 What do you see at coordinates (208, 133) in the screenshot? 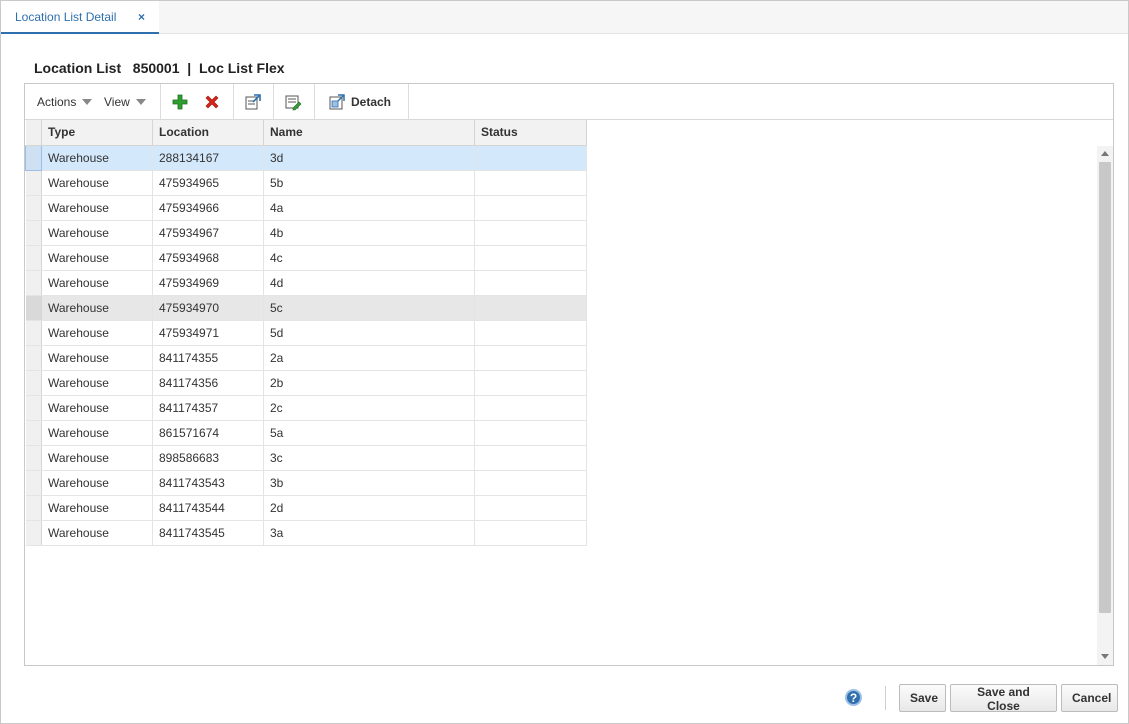
I see `column-header-location: Location` at bounding box center [208, 133].